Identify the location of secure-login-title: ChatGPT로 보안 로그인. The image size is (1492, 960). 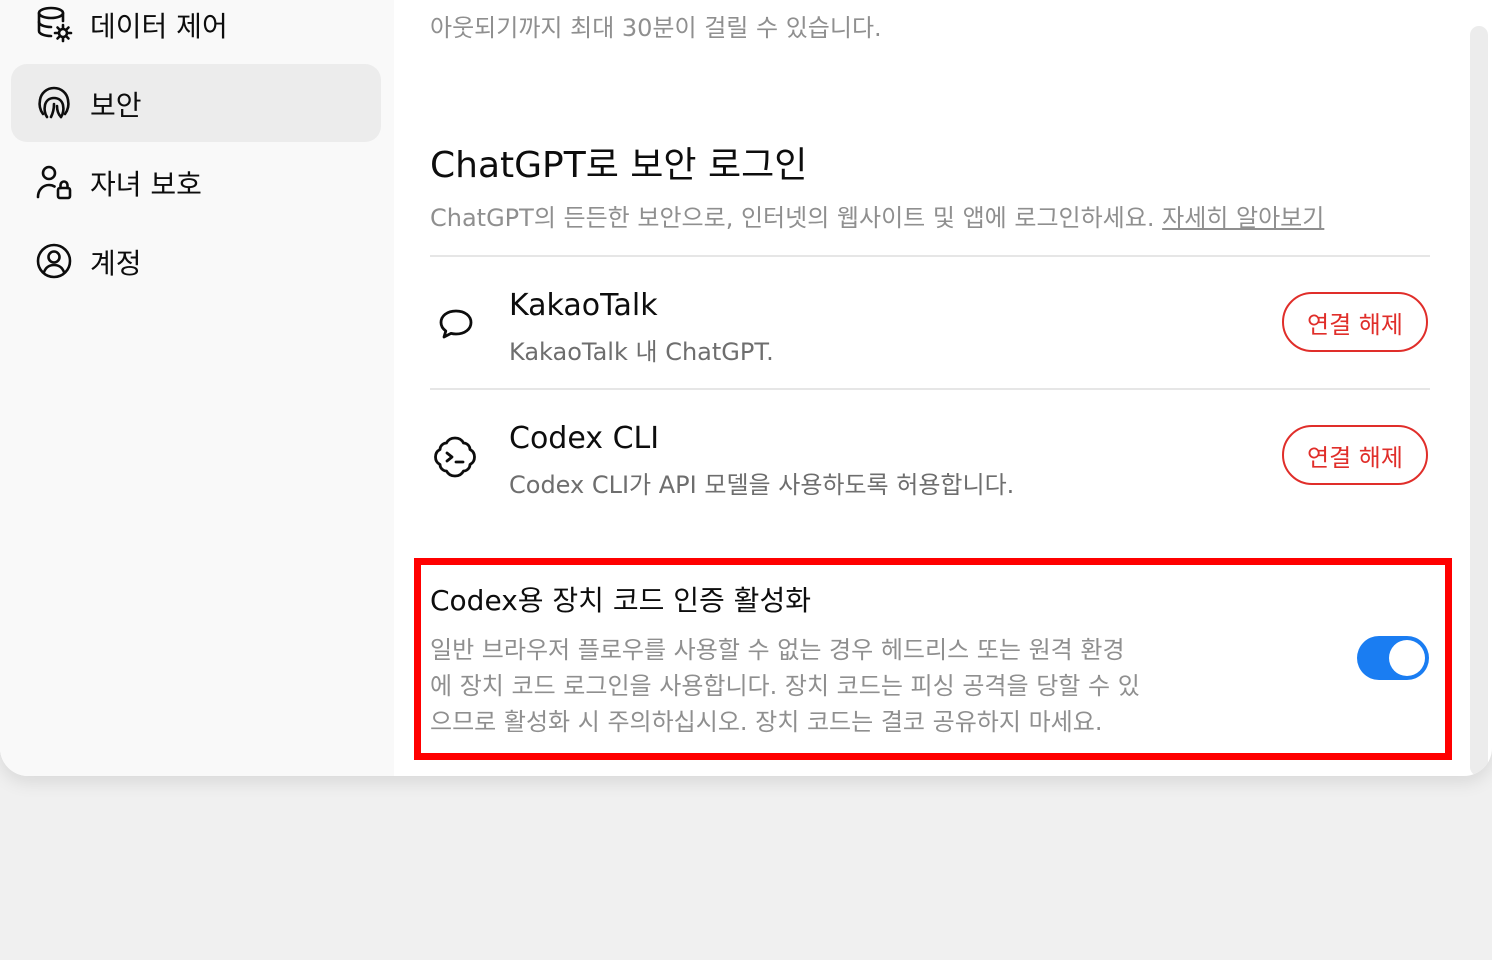
(619, 165).